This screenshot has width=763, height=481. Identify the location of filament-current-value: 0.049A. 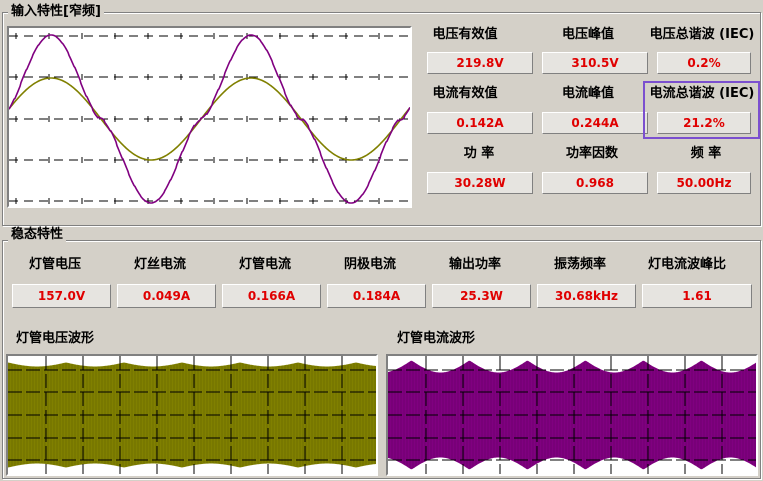
(166, 296).